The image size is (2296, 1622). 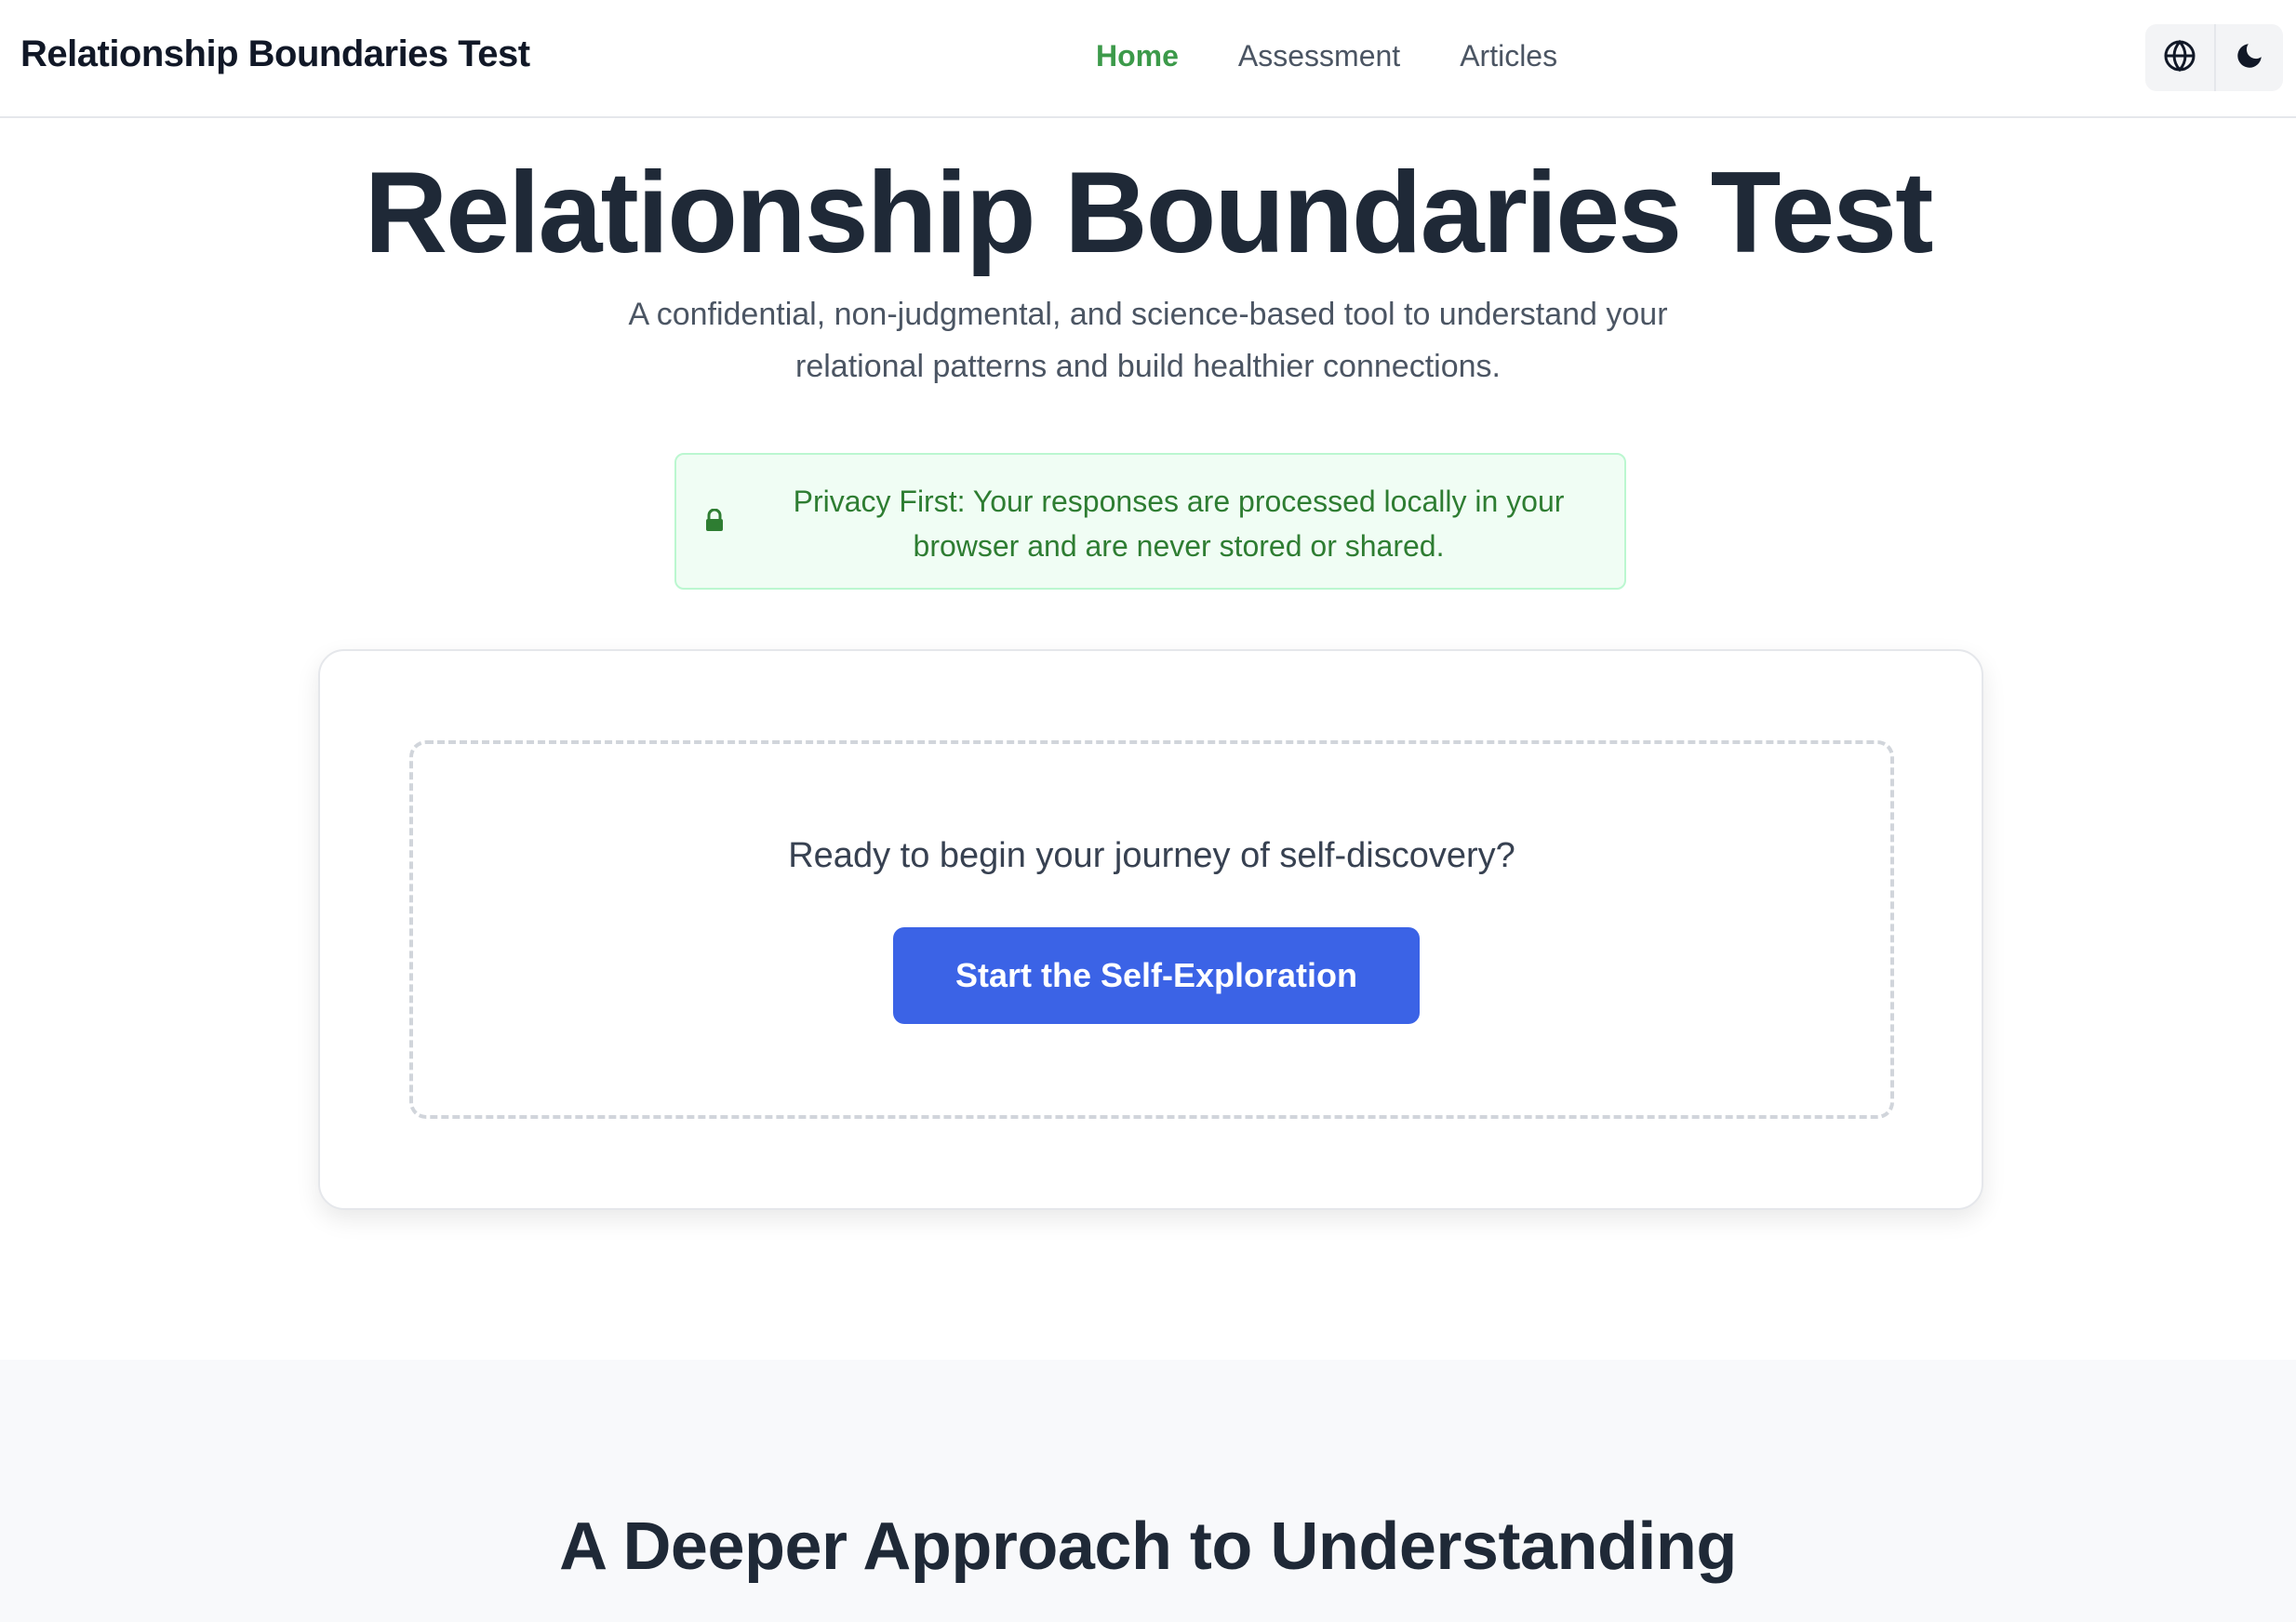 I want to click on nav-assessment: Assessment, so click(x=1319, y=56).